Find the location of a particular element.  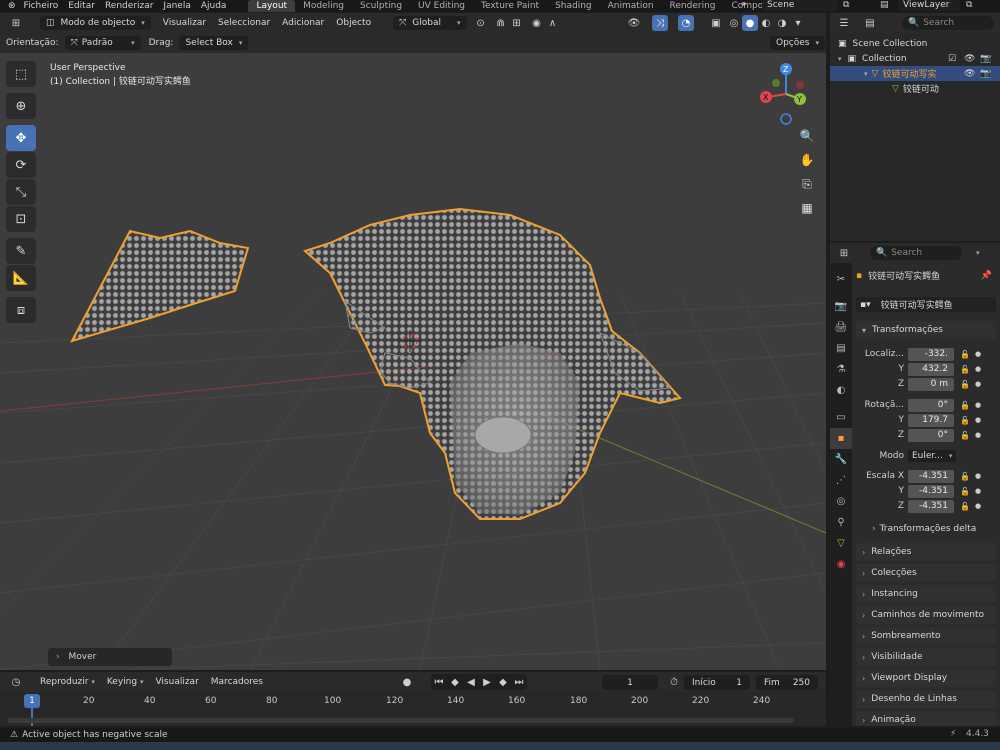

location-z-field: 0 m is located at coordinates (931, 384).